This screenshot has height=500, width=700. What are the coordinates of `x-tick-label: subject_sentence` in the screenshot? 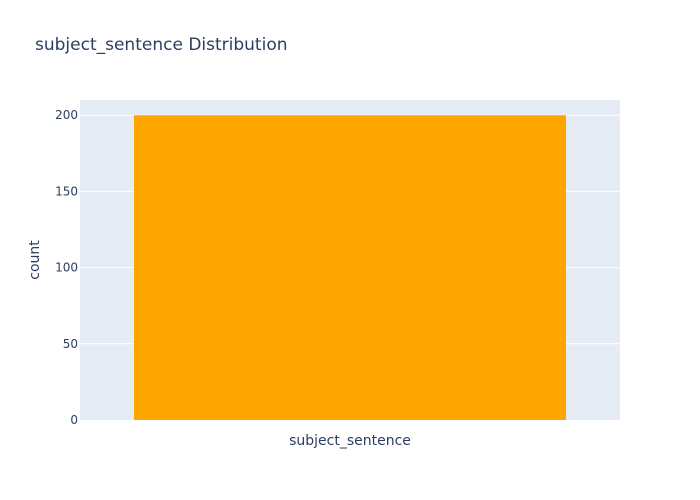 It's located at (350, 441).